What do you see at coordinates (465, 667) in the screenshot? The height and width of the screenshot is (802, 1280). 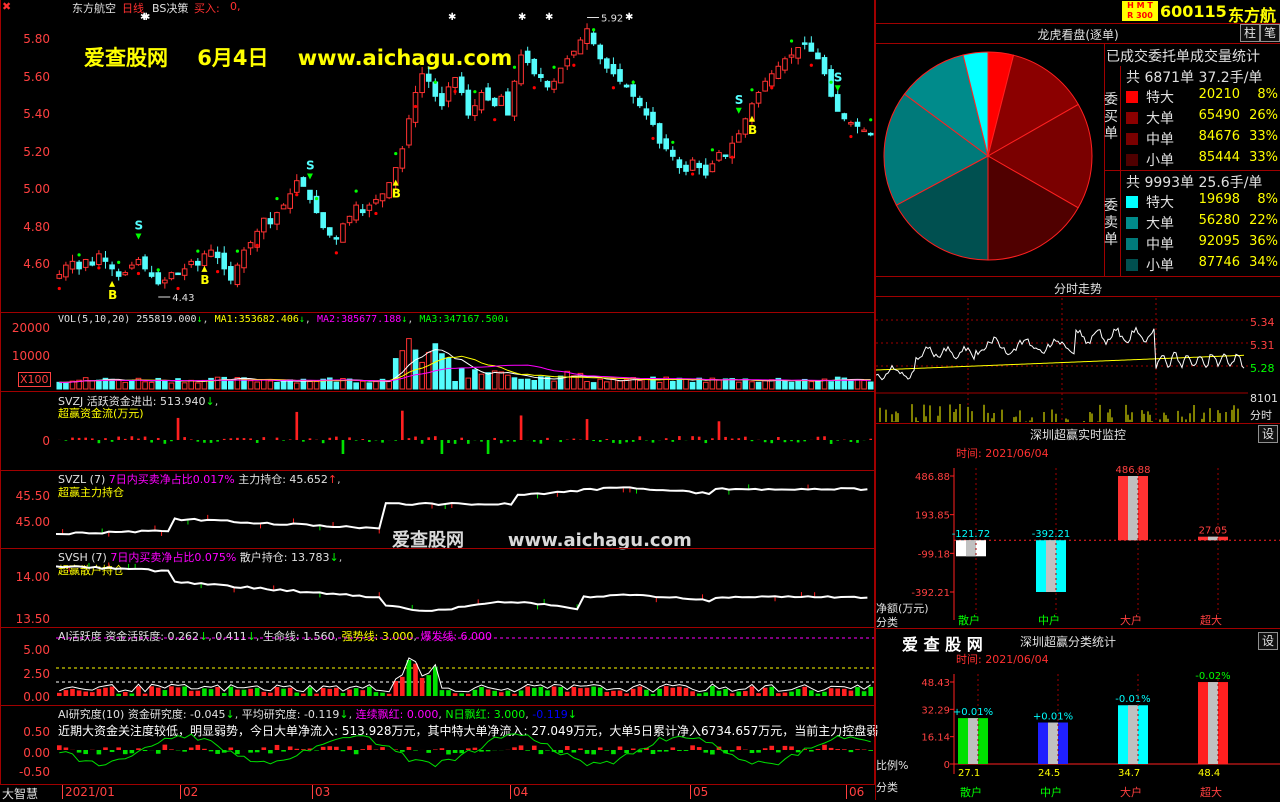 I see `ai-active-chart` at bounding box center [465, 667].